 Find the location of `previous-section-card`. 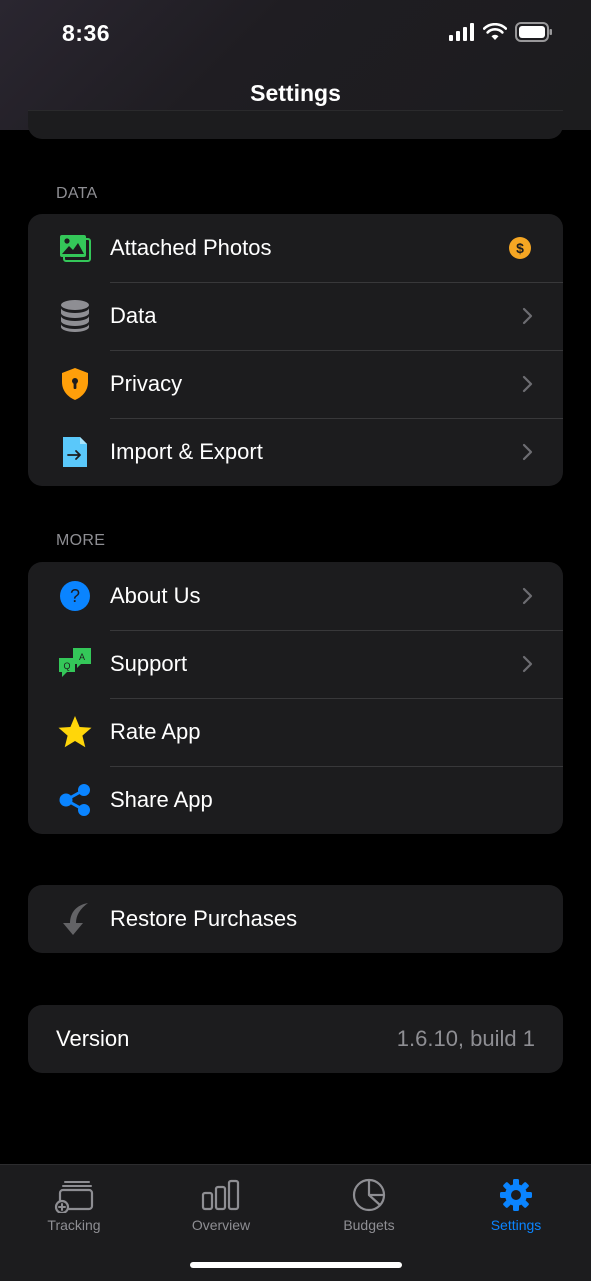

previous-section-card is located at coordinates (295, 124).